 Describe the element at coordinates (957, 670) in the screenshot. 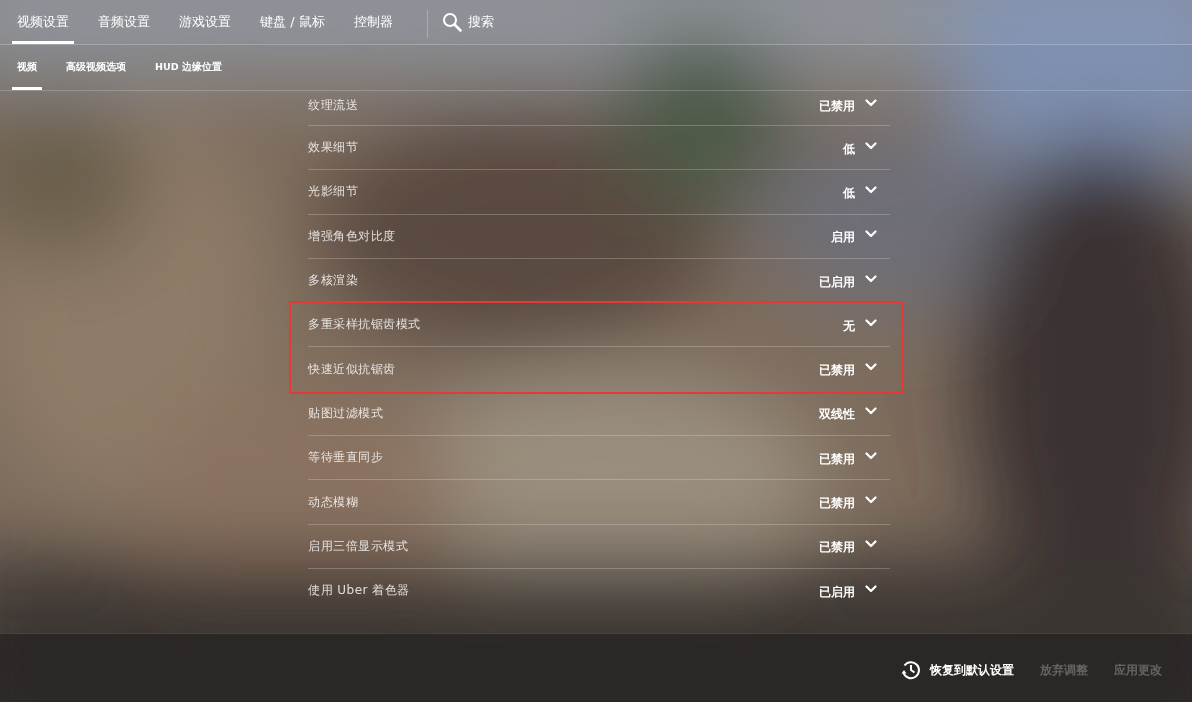

I see `reset-defaults-button: 恢复到默认设置` at that location.